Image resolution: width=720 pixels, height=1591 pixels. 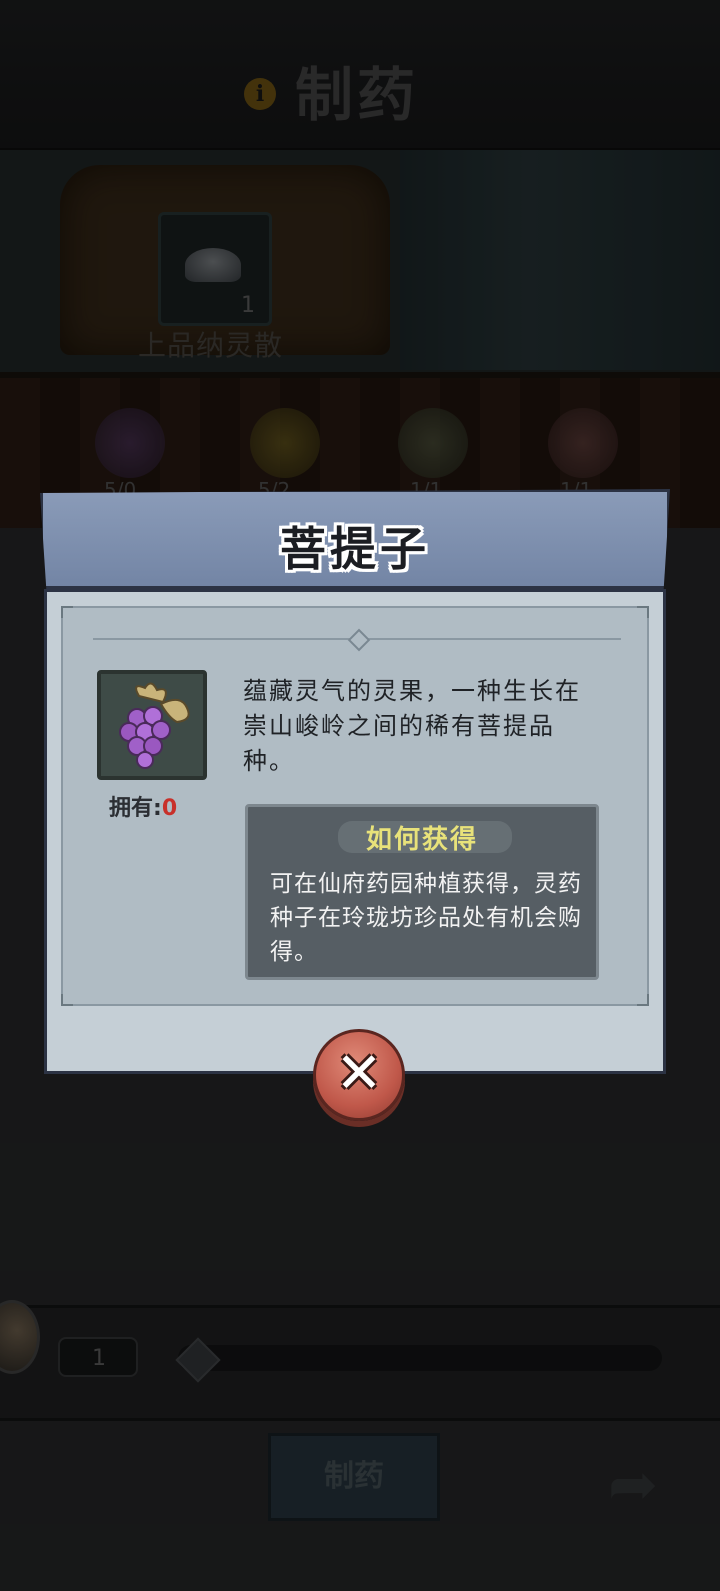 I want to click on how-to-obtain-box: 如何获得 可在仙府药园种植获得，灵药种子在玲珑坊珍品处有机会购得。, so click(x=422, y=892).